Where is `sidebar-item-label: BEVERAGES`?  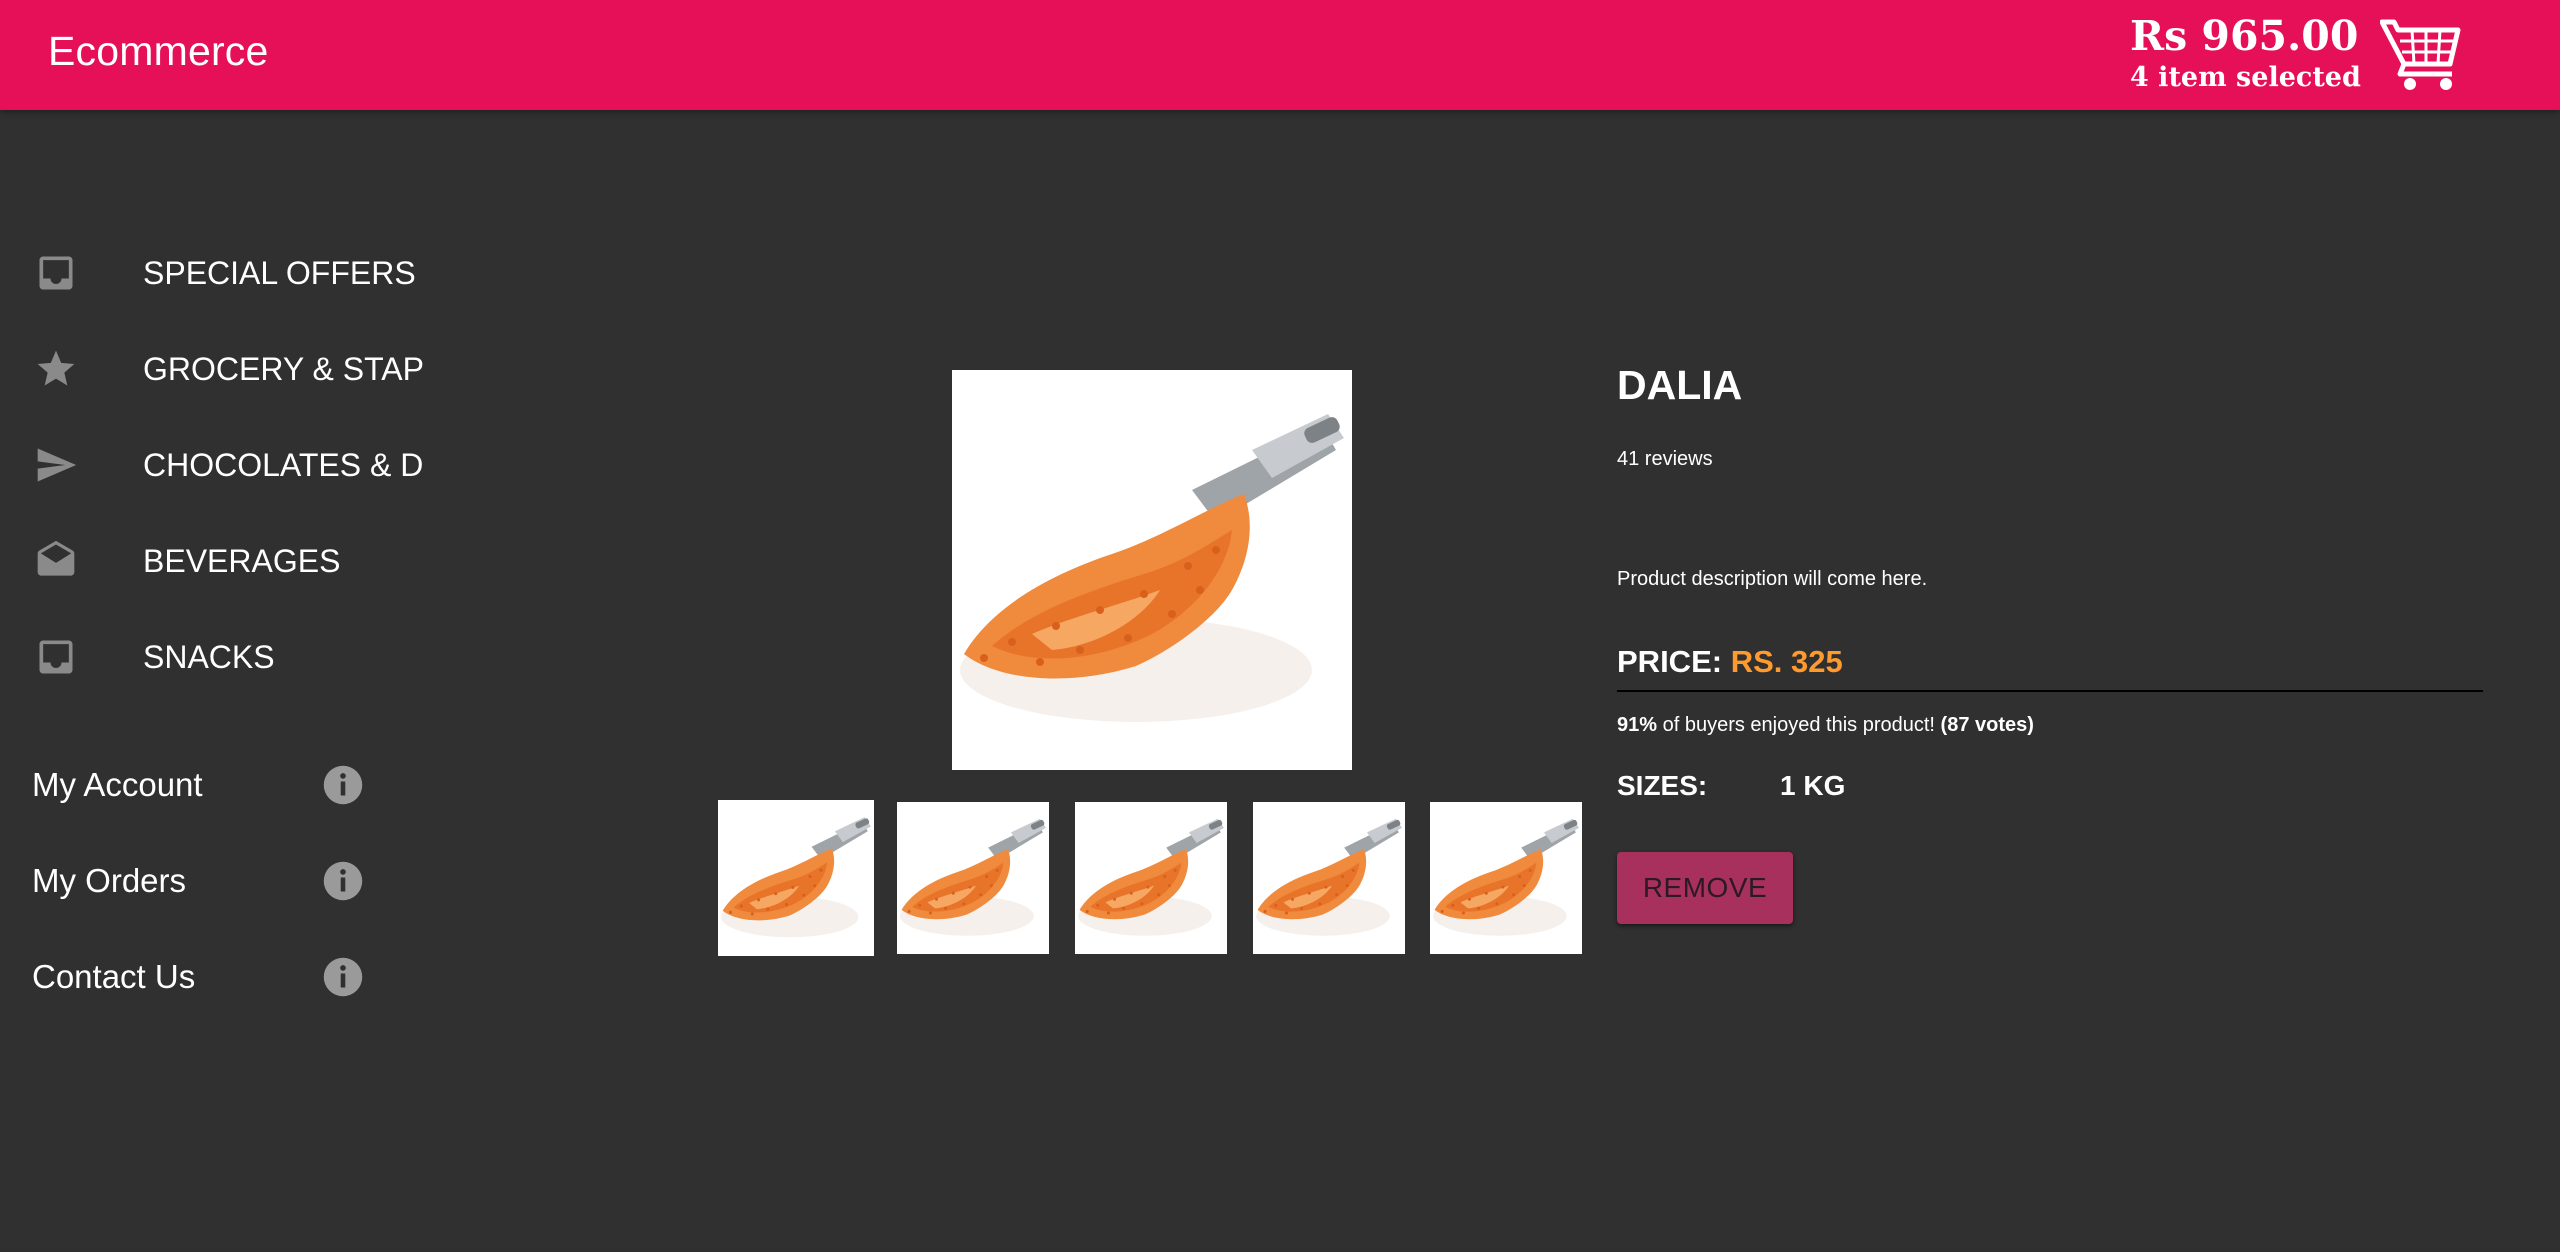 sidebar-item-label: BEVERAGES is located at coordinates (242, 560).